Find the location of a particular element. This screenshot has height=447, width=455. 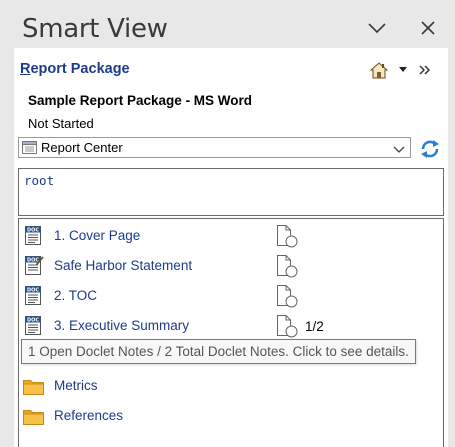

tree-item-label: Safe Harbor Statement is located at coordinates (123, 265).